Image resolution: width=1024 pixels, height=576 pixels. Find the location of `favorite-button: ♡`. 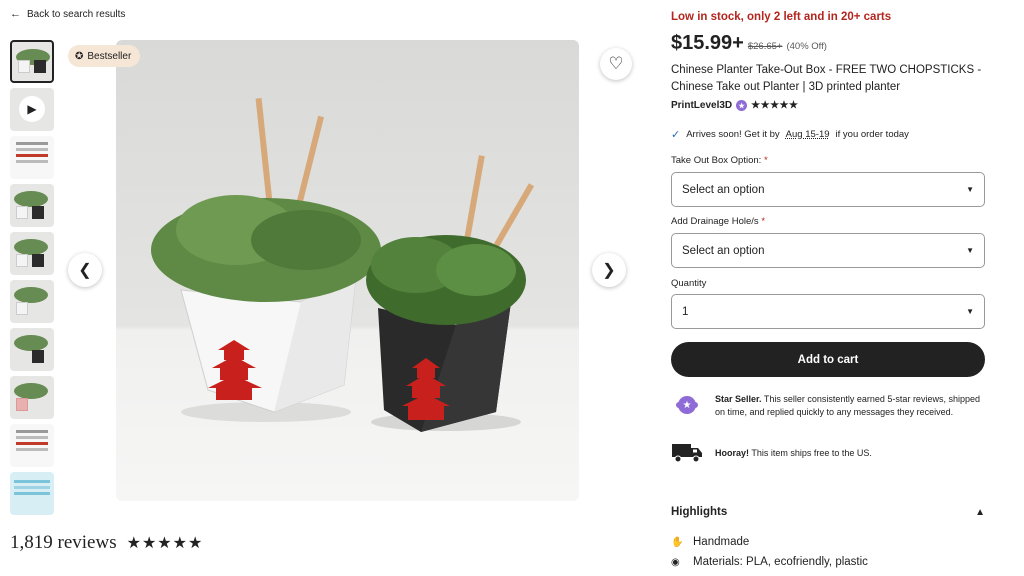

favorite-button: ♡ is located at coordinates (616, 64).